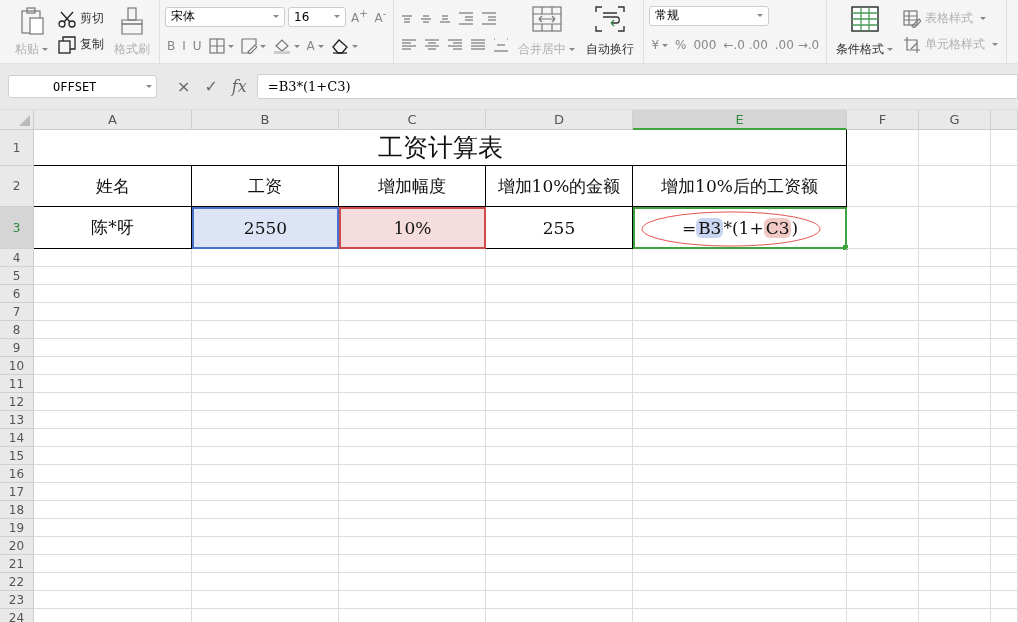 The width and height of the screenshot is (1018, 622). Describe the element at coordinates (17, 420) in the screenshot. I see `row-header: 13` at that location.